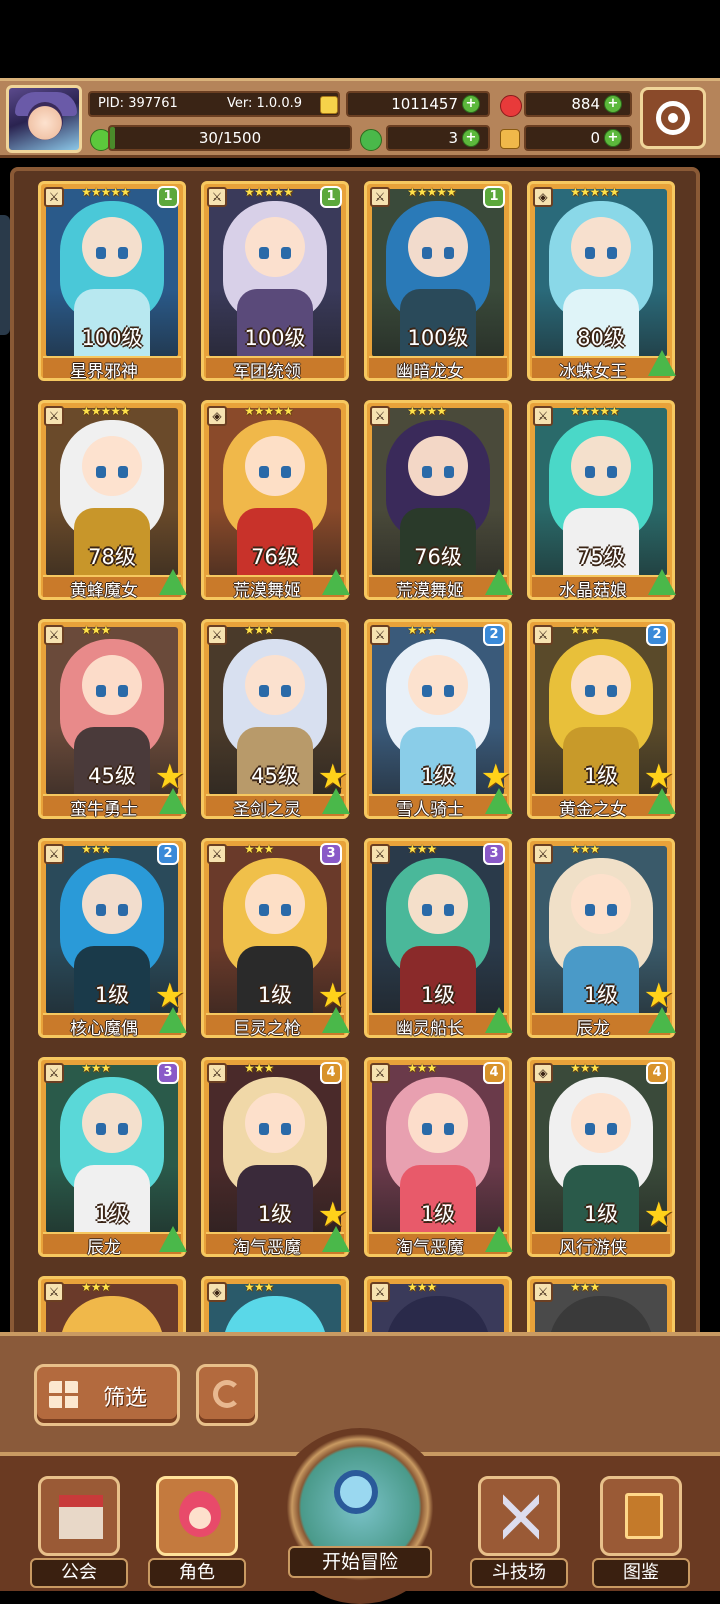 This screenshot has height=1604, width=720. I want to click on filter-button: 筛选, so click(107, 1395).